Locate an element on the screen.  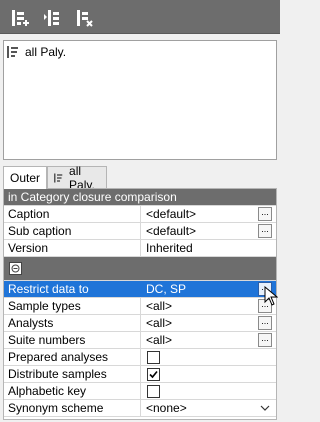
row-prepared-analyses: Prepared analyses is located at coordinates (140, 357).